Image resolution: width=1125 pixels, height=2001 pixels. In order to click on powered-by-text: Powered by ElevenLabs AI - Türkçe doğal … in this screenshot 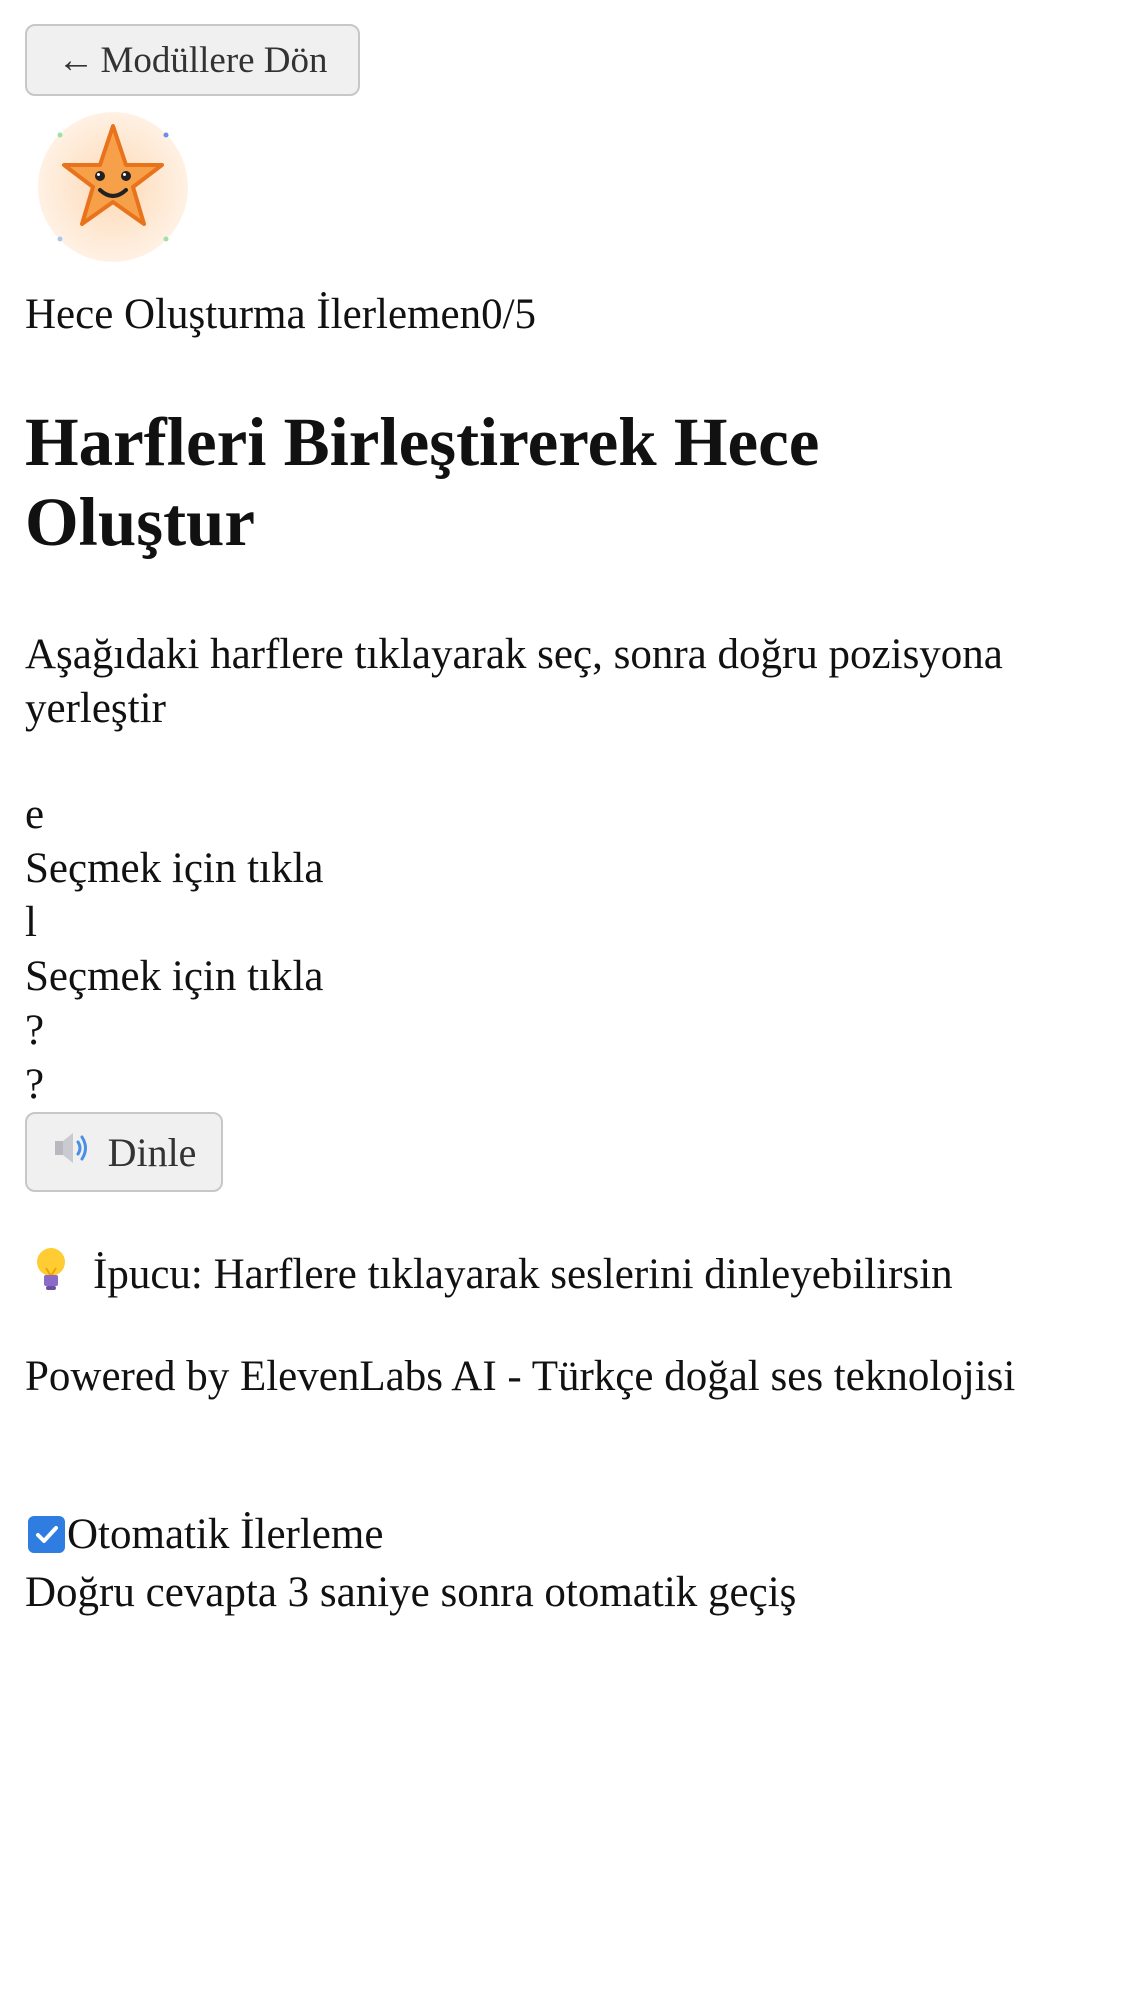, I will do `click(520, 1376)`.